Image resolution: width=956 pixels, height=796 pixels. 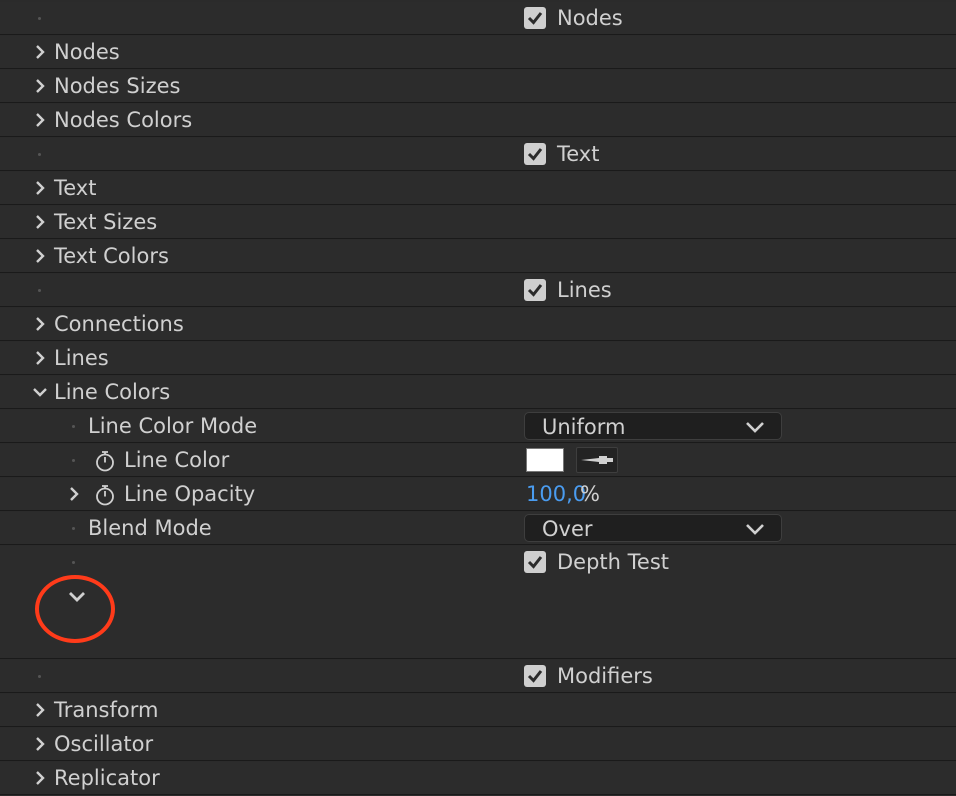 I want to click on nodes-toggle-row: Nodes, so click(x=478, y=18).